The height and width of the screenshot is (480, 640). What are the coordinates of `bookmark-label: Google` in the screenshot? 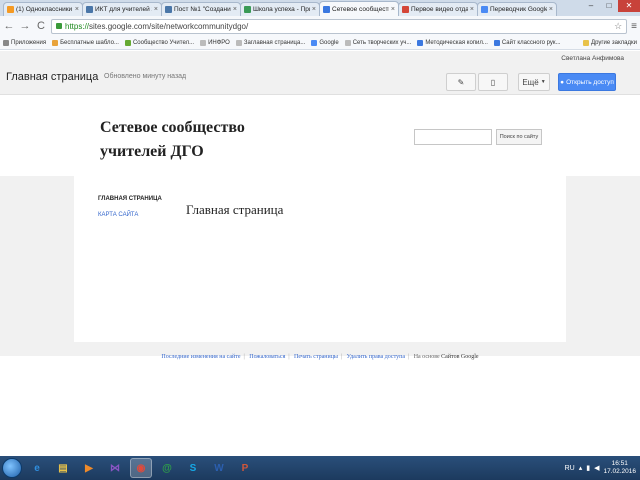 It's located at (329, 42).